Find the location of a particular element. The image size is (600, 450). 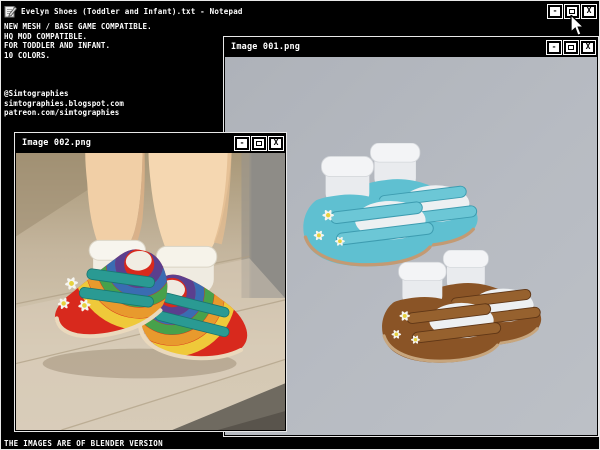

image-002-title: Image 002.png is located at coordinates (57, 143).